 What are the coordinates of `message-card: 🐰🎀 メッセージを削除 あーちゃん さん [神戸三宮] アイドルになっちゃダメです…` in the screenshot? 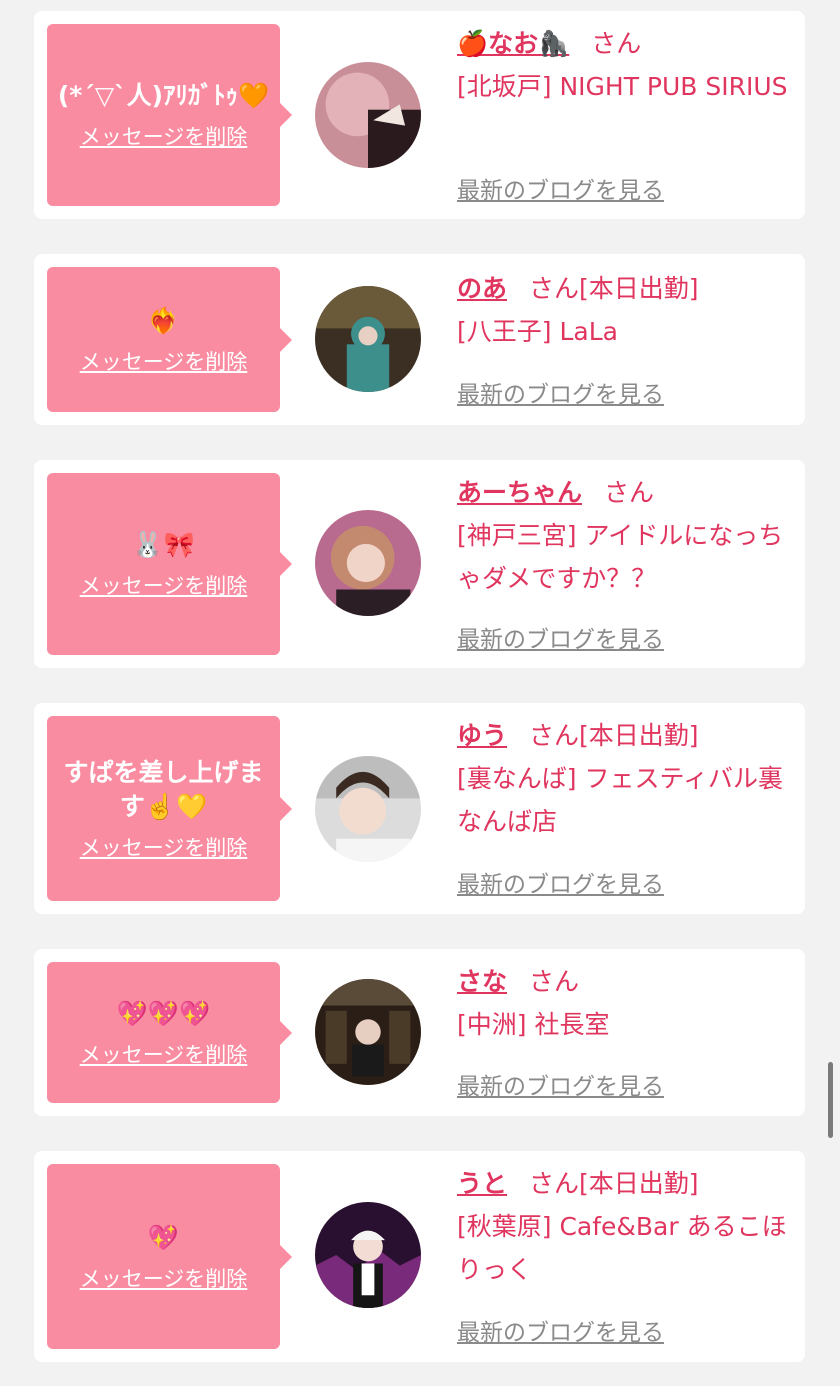 It's located at (419, 564).